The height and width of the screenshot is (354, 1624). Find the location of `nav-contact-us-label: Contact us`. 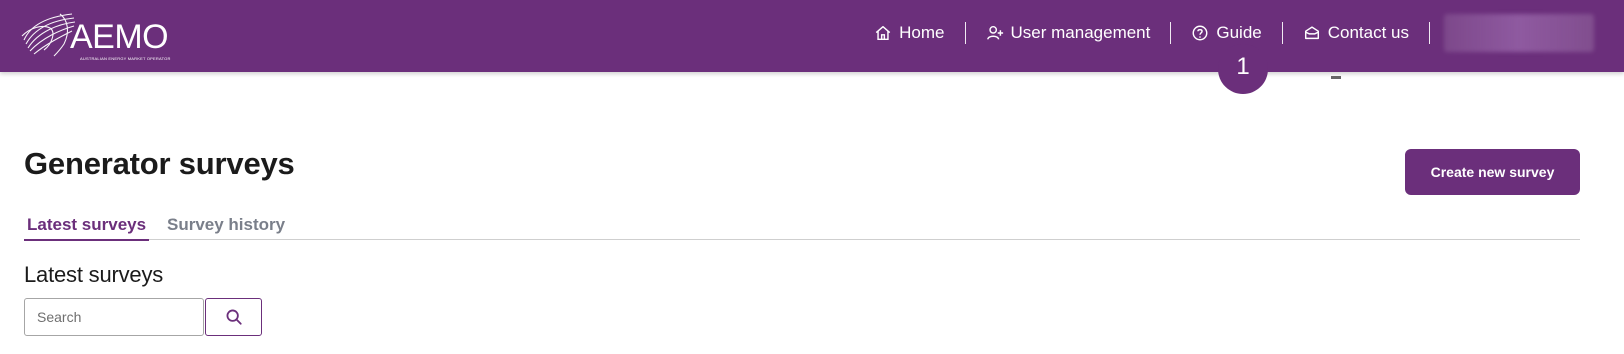

nav-contact-us-label: Contact us is located at coordinates (1368, 32).